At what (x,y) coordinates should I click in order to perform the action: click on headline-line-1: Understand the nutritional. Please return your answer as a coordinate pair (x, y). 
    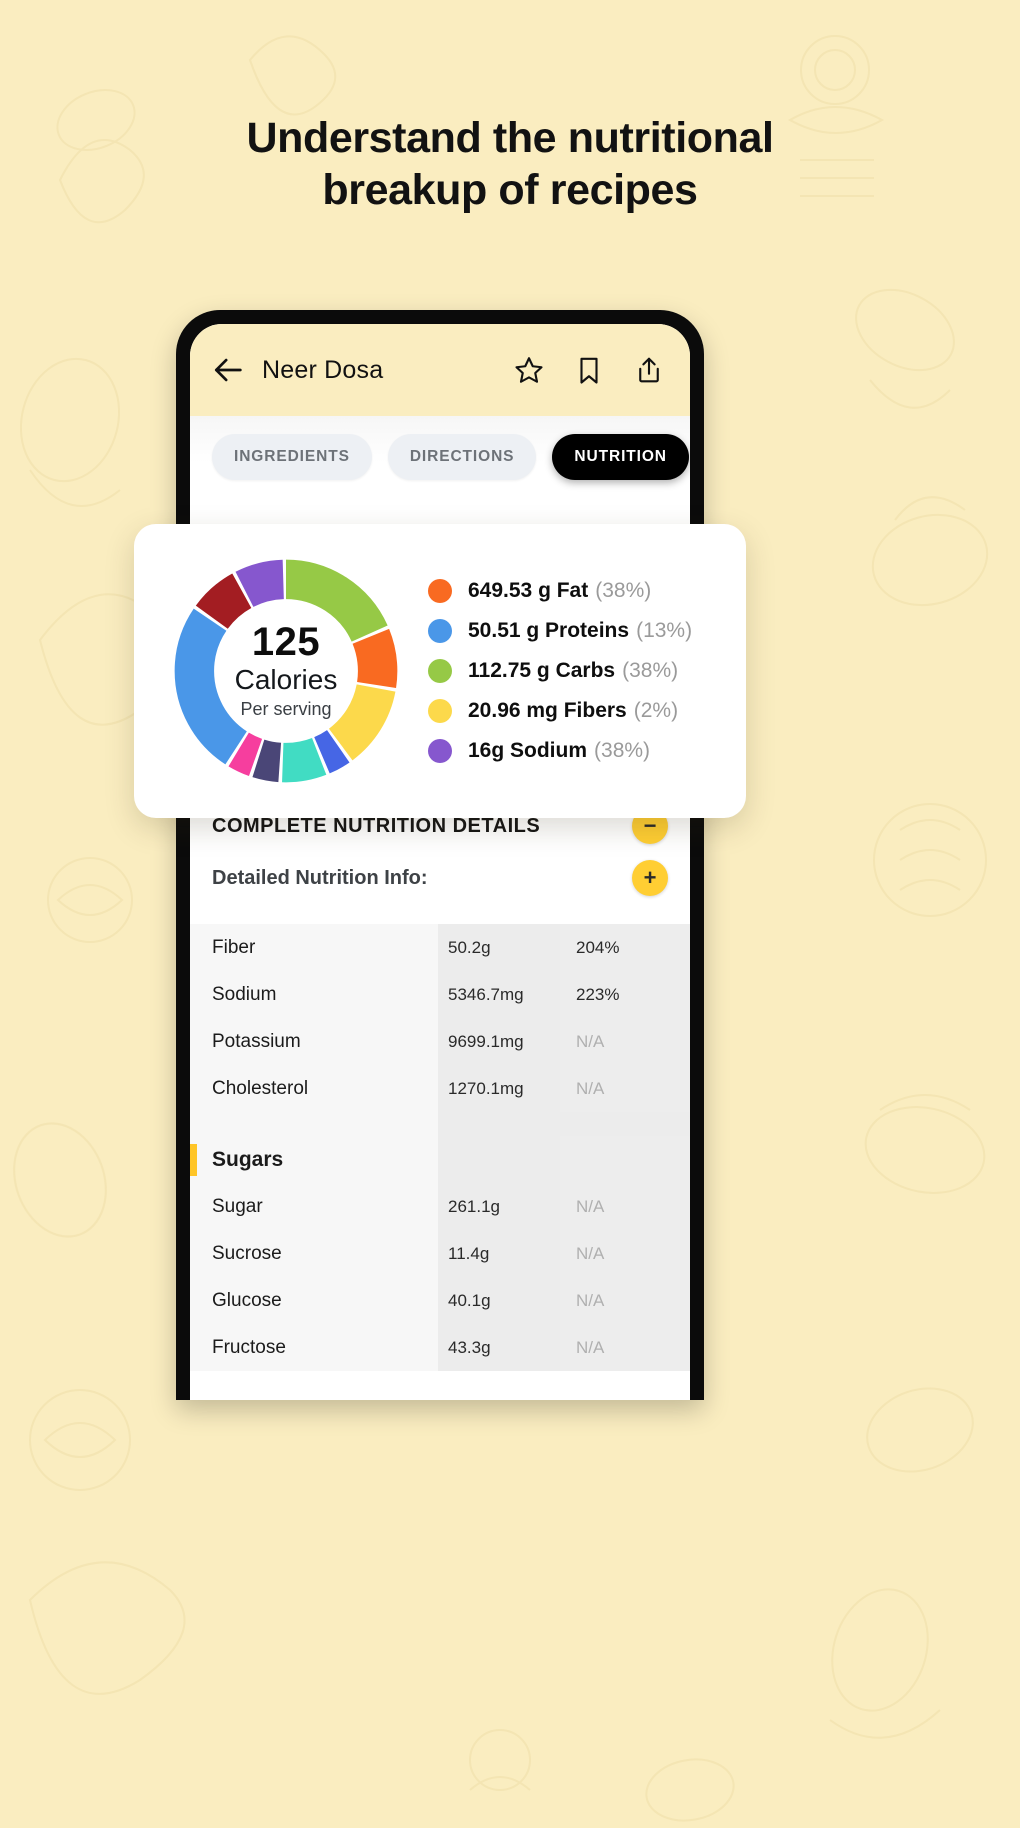
    Looking at the image, I should click on (510, 138).